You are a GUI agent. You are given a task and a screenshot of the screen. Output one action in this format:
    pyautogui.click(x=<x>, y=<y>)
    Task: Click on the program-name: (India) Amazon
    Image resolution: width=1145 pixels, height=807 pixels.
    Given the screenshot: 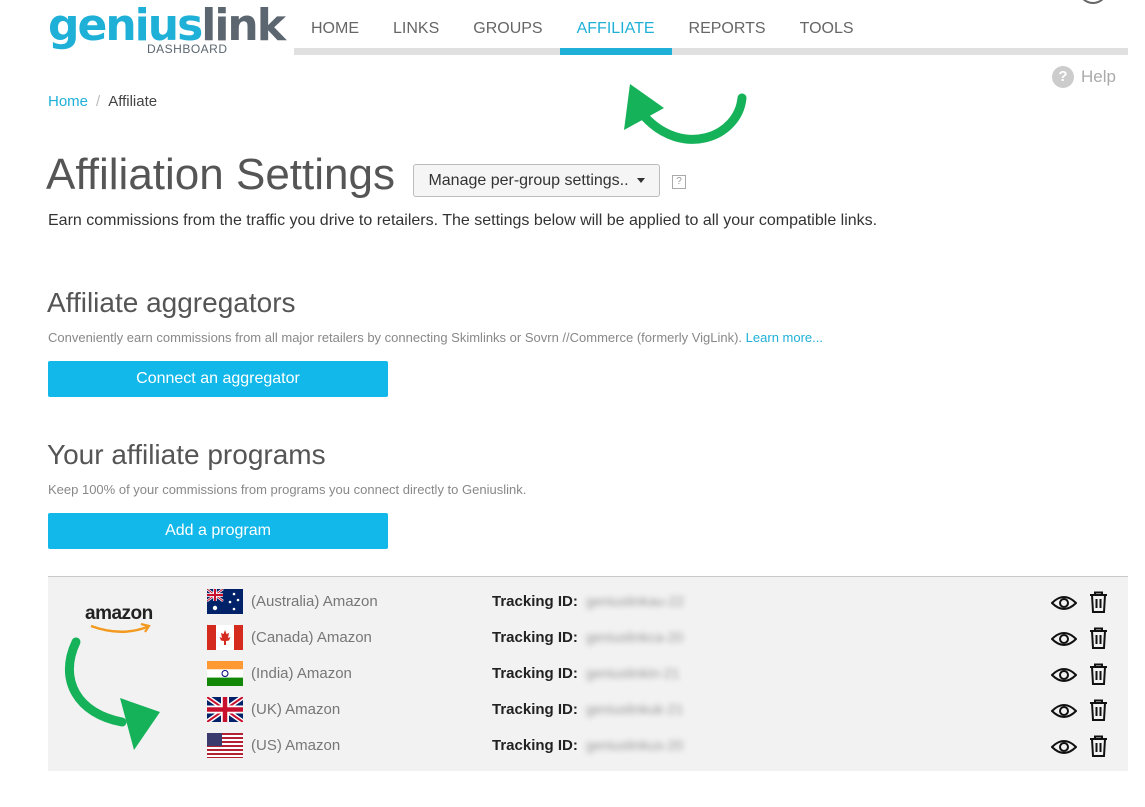 What is the action you would take?
    pyautogui.click(x=301, y=673)
    